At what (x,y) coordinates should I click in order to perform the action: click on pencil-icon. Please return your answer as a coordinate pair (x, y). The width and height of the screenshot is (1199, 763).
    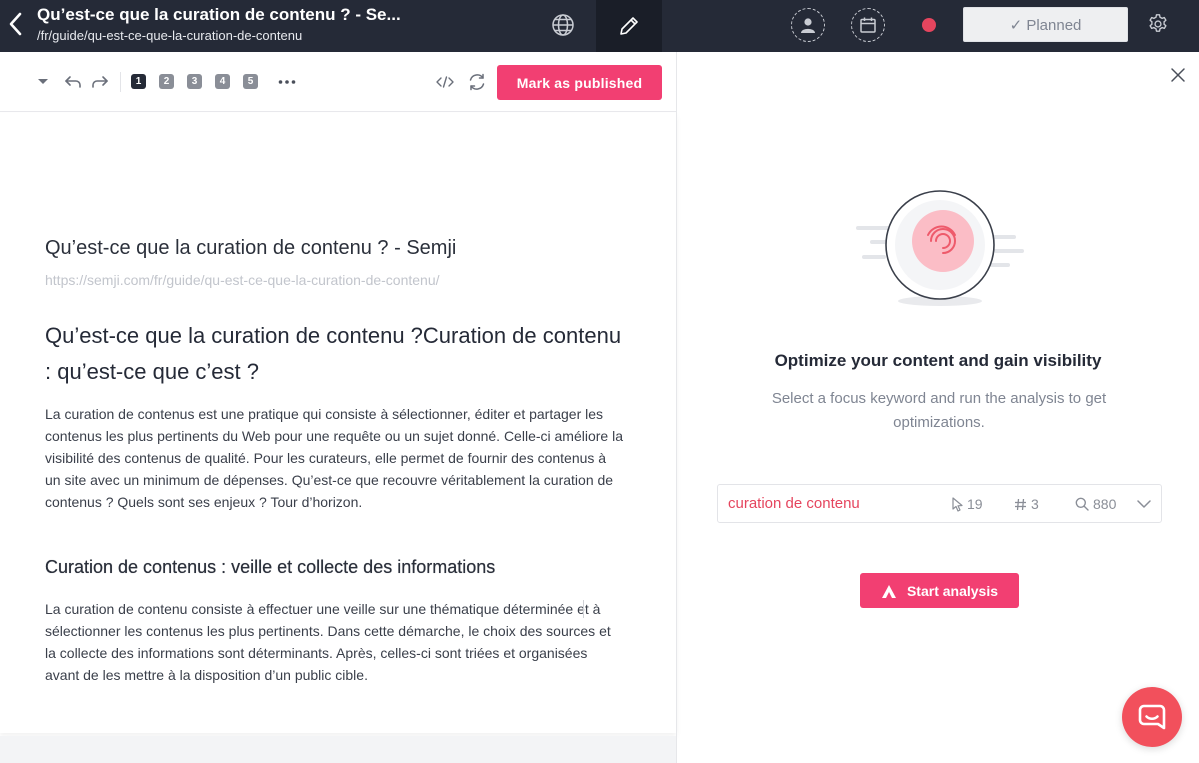
    Looking at the image, I should click on (629, 26).